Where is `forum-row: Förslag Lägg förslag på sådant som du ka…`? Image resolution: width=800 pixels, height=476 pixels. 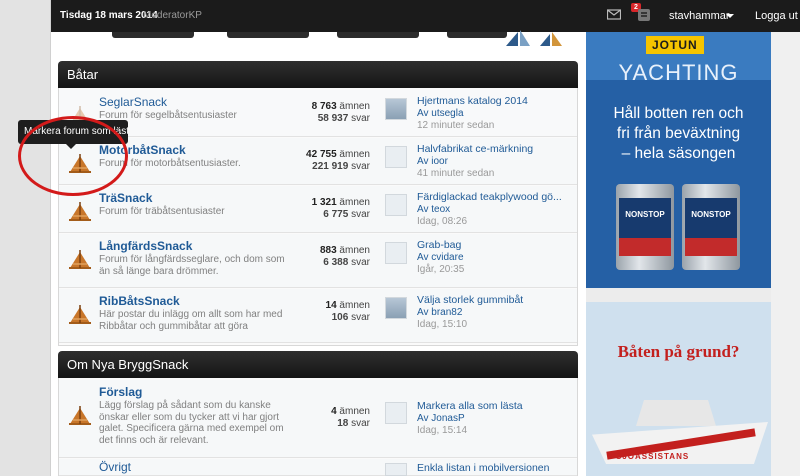
forum-row: Förslag Lägg förslag på sådant som du ka… is located at coordinates (318, 419).